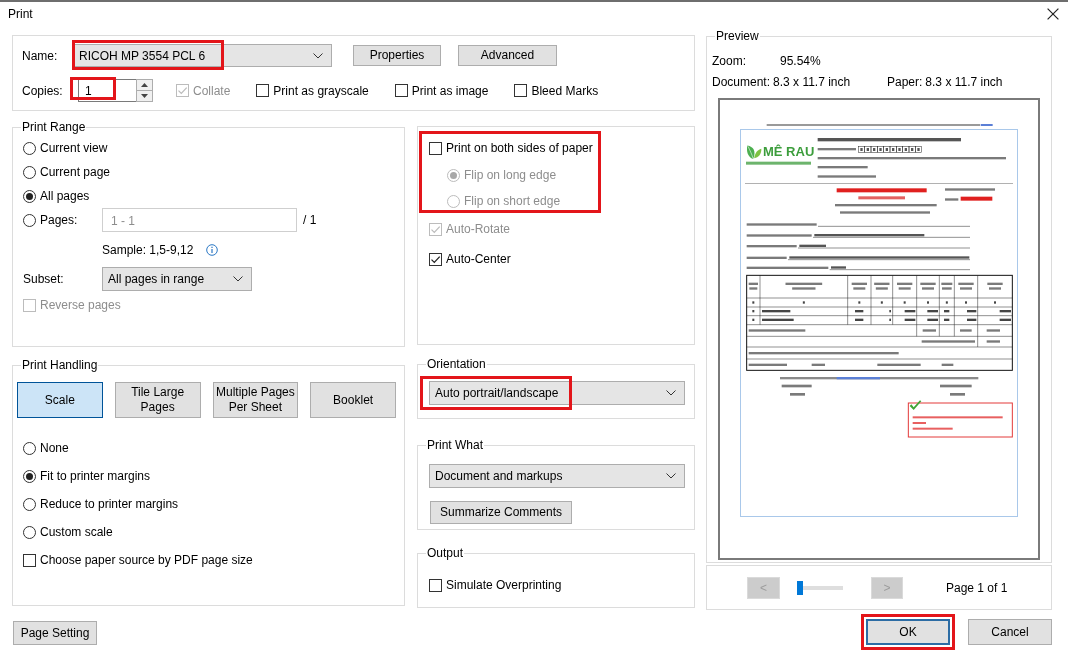  I want to click on printer-dropdown: RICOH MP 3554 PCL 6, so click(202, 55).